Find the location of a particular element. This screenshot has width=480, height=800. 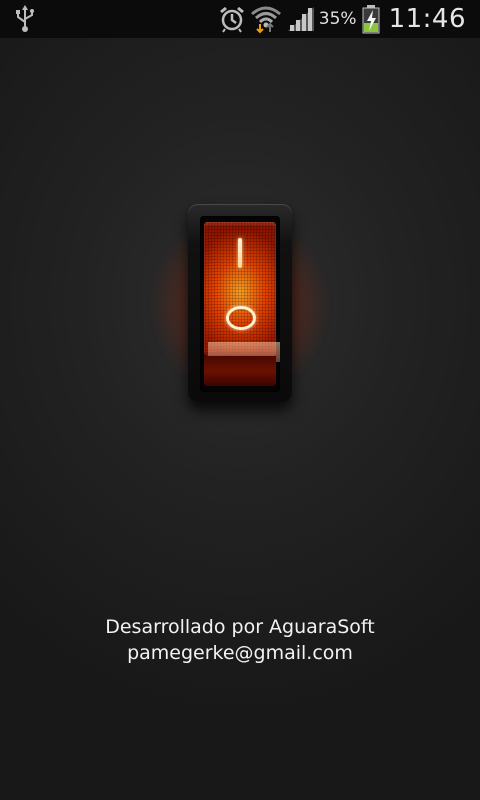

developer-email: pamegerke@gmail.com is located at coordinates (240, 653).